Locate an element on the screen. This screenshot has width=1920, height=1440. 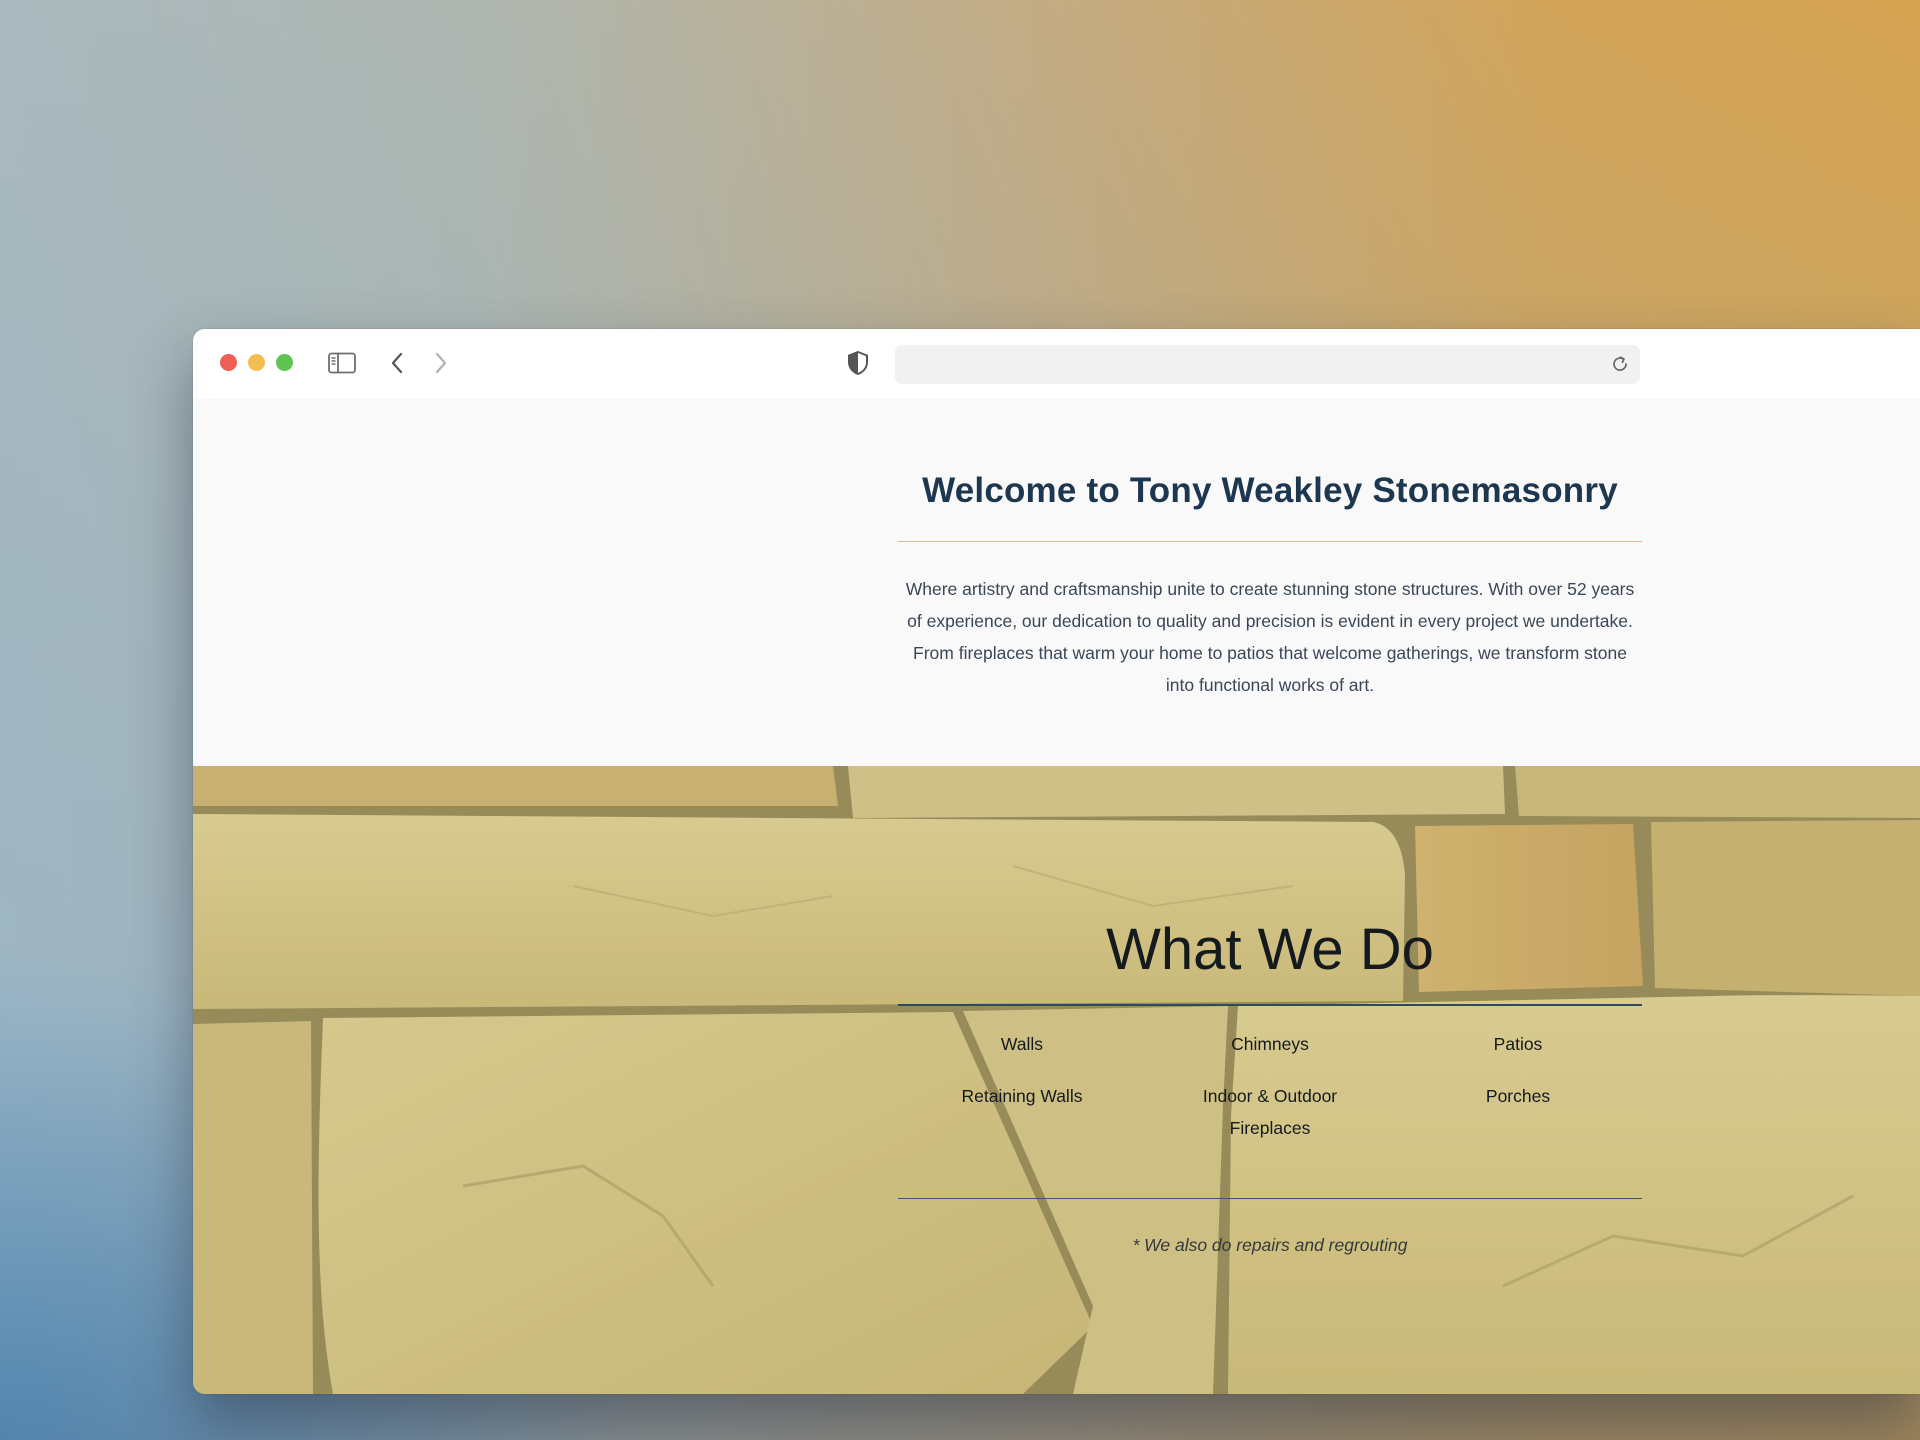
back-arrow-icon is located at coordinates (397, 363).